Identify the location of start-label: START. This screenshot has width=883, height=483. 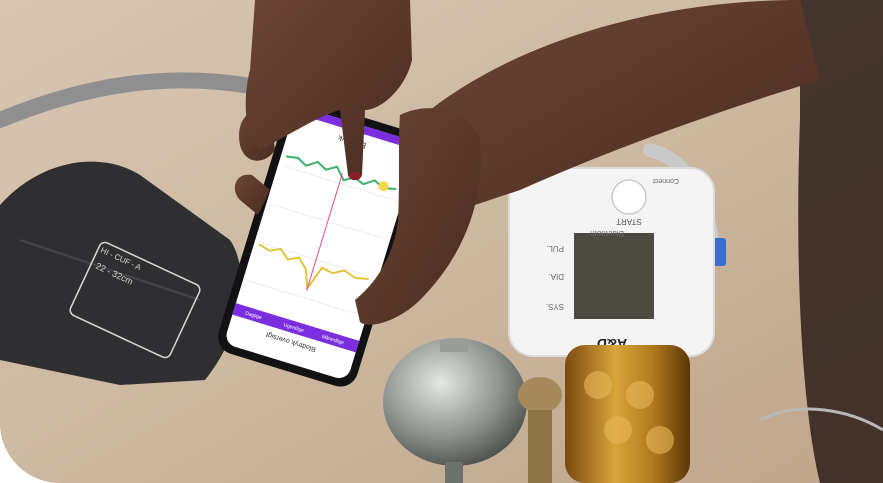
(629, 221).